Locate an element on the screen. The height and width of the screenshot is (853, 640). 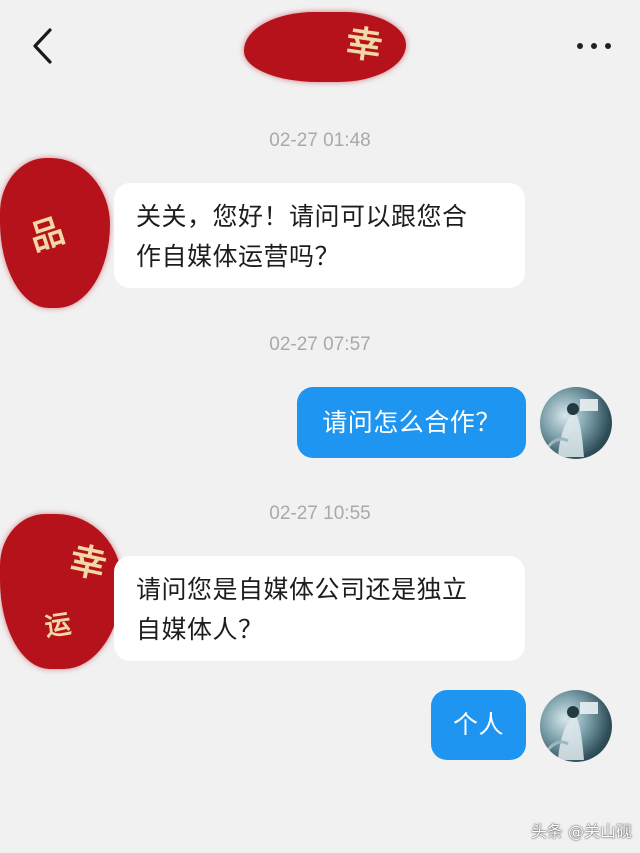
message-timestamp: 02-27 01:48 is located at coordinates (320, 140).